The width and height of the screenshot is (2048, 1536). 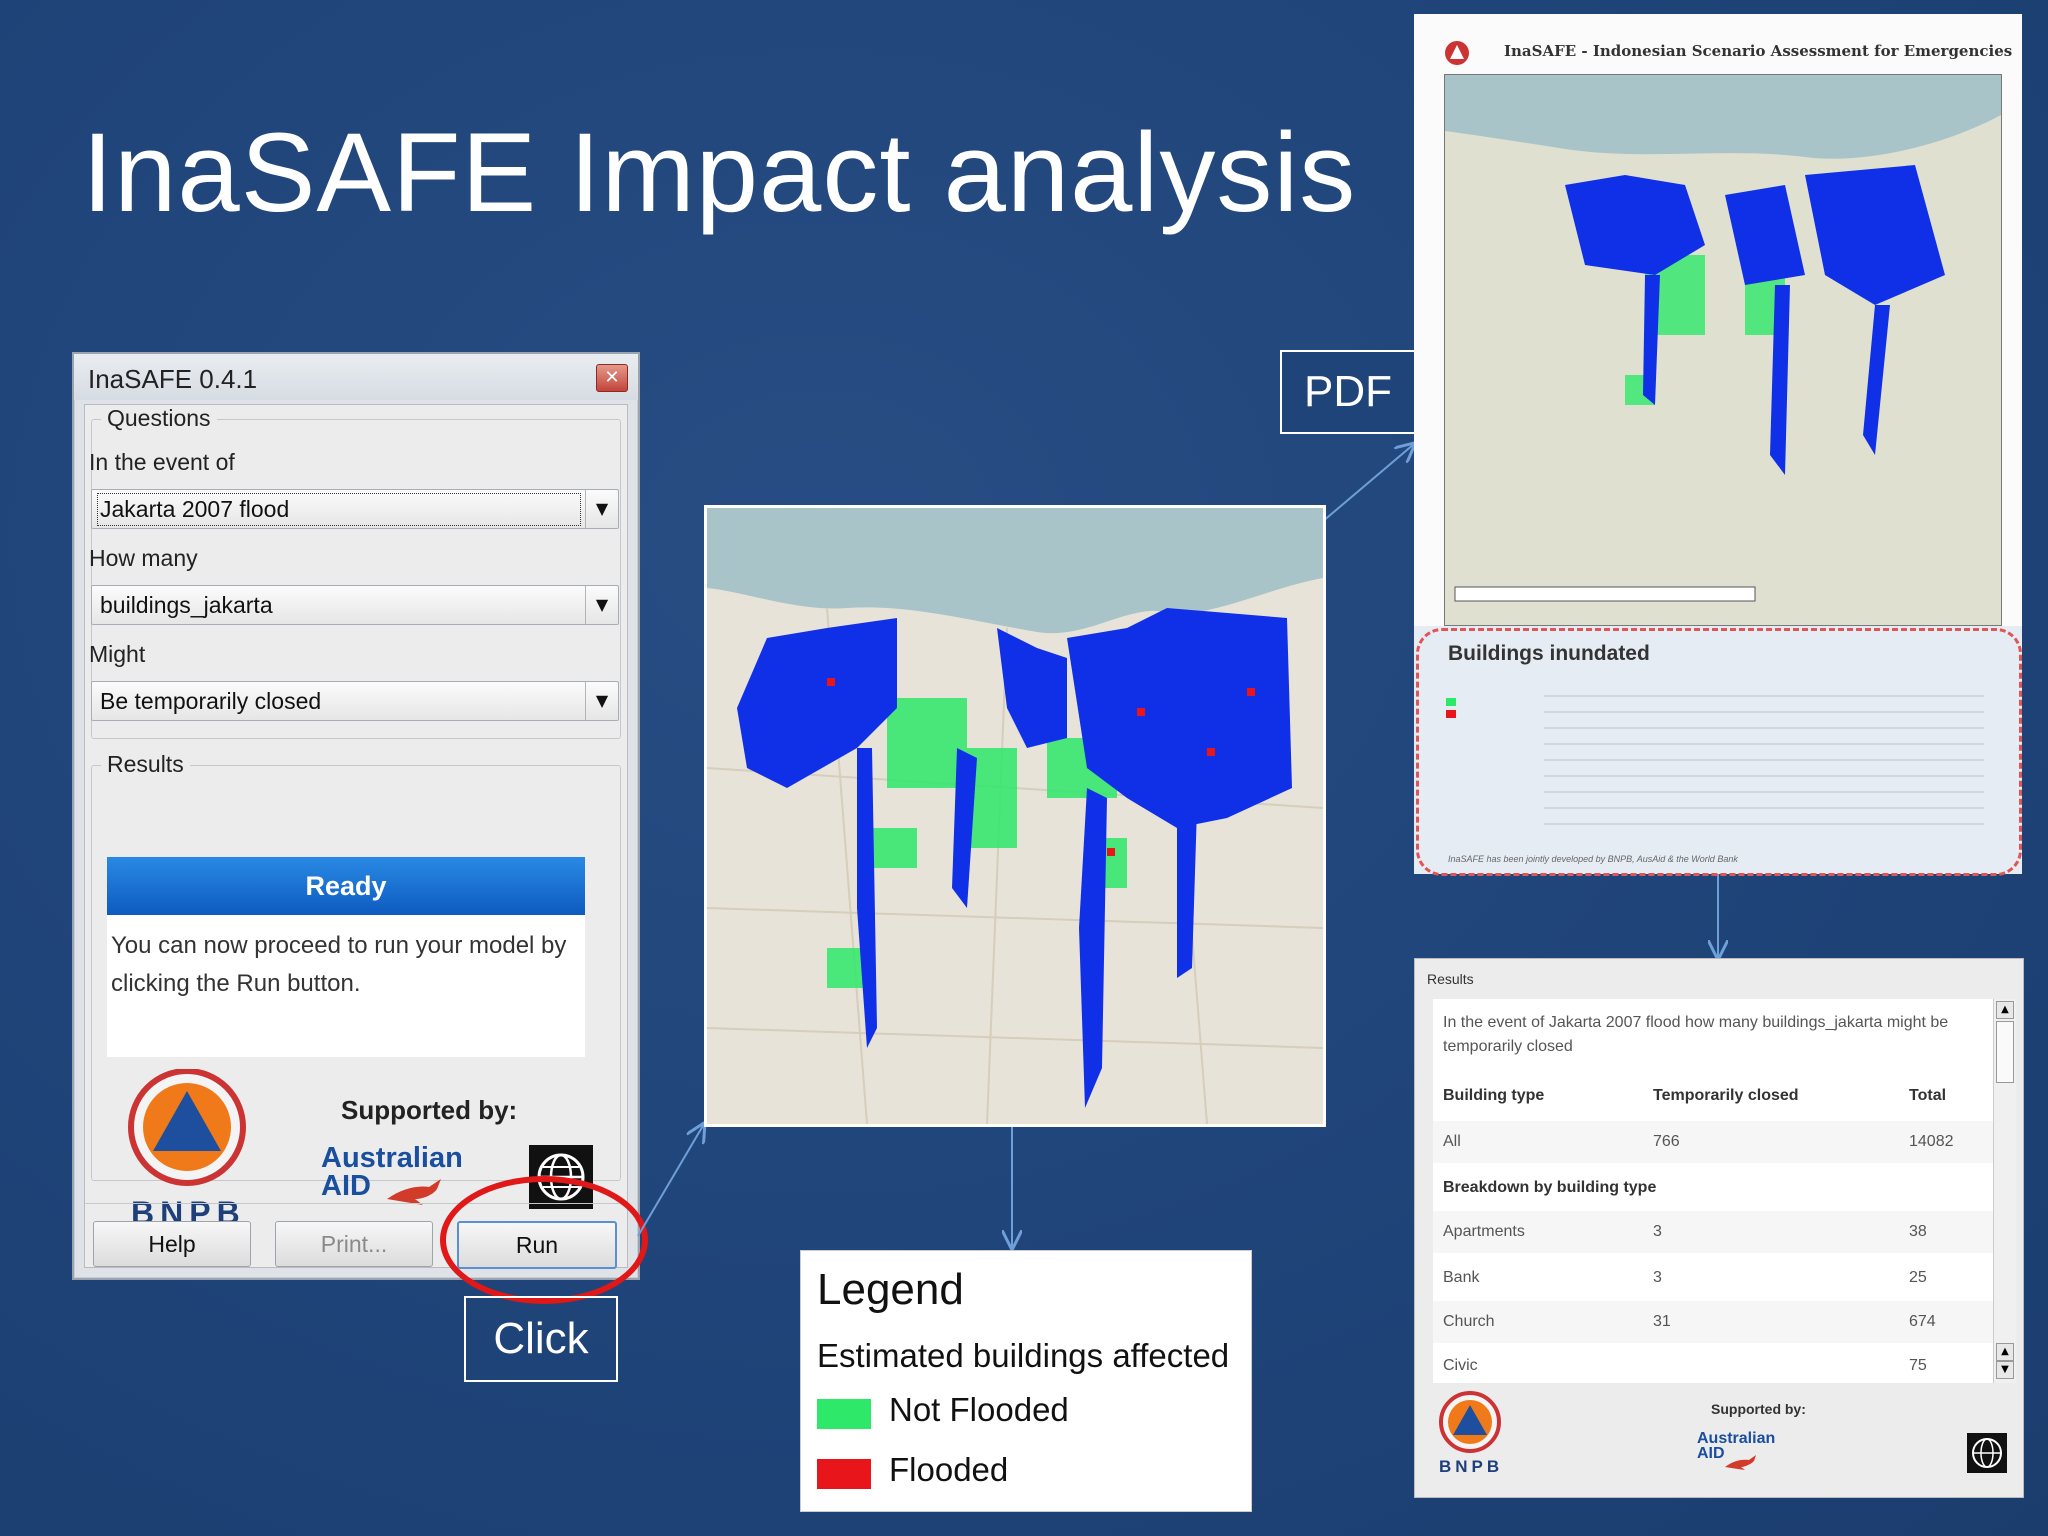 I want to click on legend-subtitle: Estimated buildings affected, so click(x=1023, y=1355).